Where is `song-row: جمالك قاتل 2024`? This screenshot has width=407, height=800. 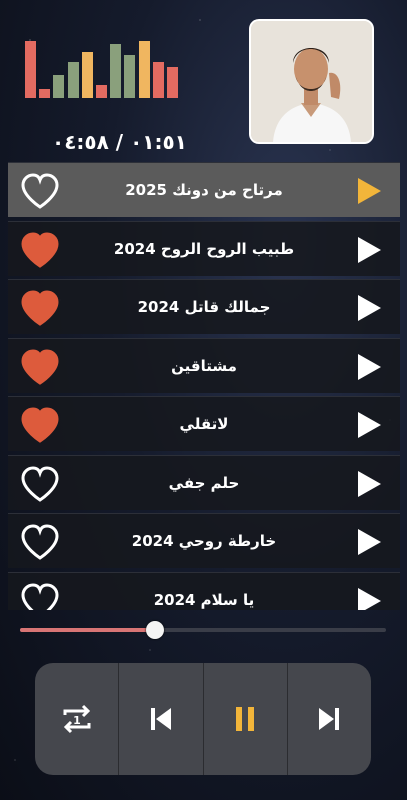
song-row: جمالك قاتل 2024 is located at coordinates (204, 306).